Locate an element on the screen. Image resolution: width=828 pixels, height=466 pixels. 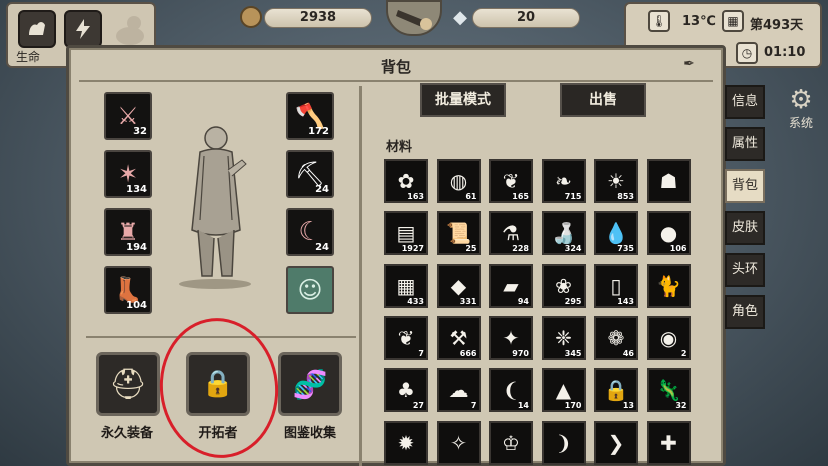
equip-slot-axe: 🪓 172 is located at coordinates (310, 116).